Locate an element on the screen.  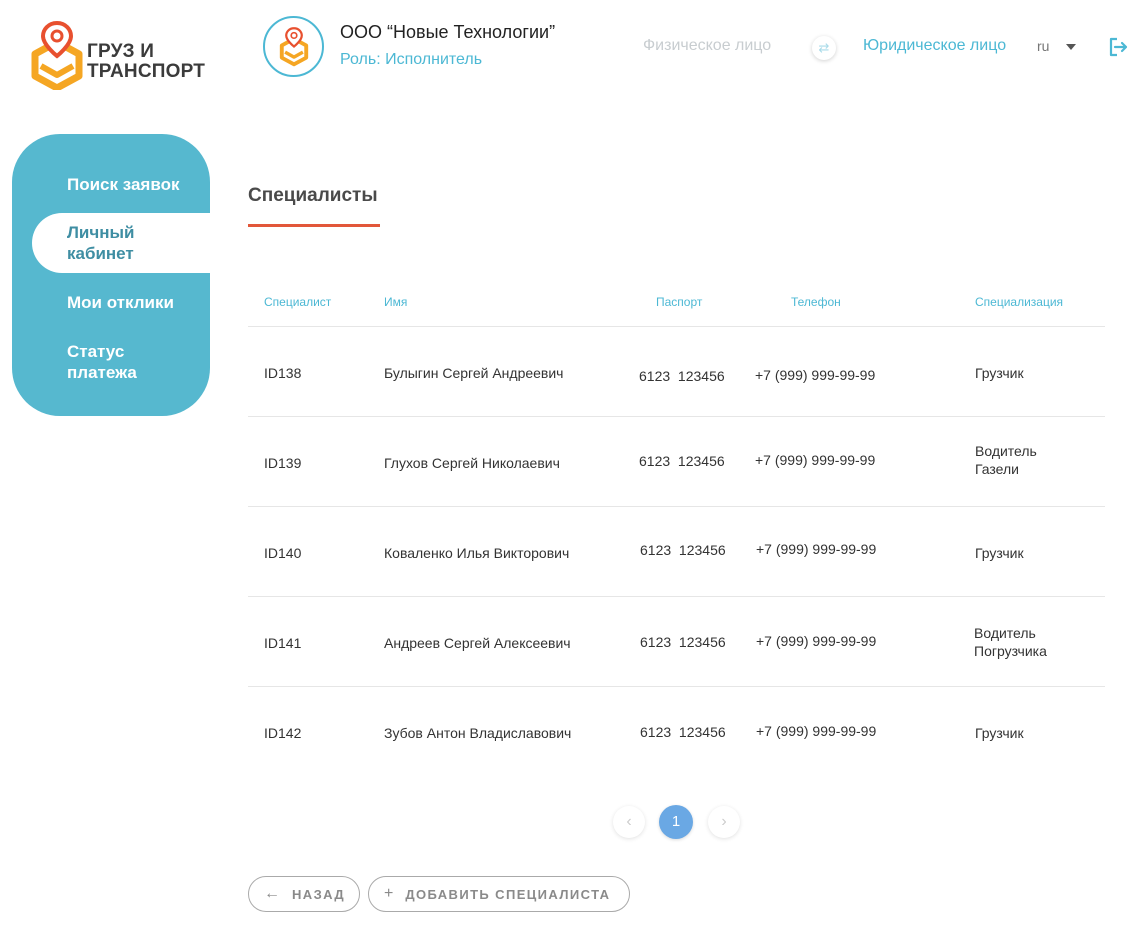
arrow-left-icon: ← is located at coordinates (272, 893).